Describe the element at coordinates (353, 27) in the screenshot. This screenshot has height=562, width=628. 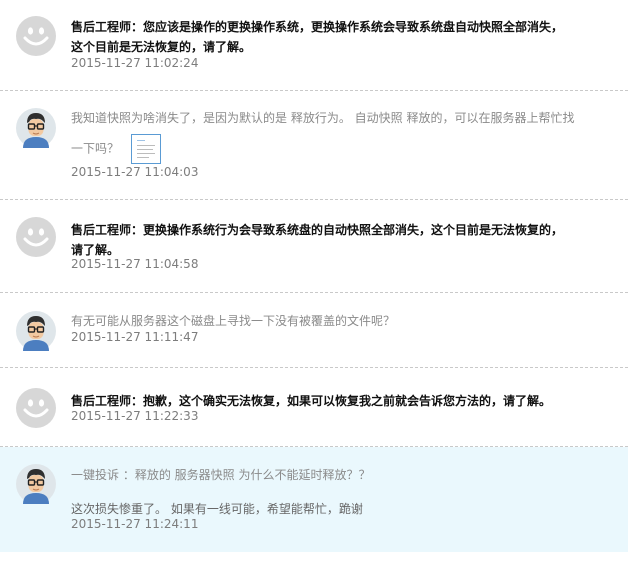
I see `message-line: 您应该是操作的更换操作系统，更换操作系统会导致系统盘自动快照全部消失，` at that location.